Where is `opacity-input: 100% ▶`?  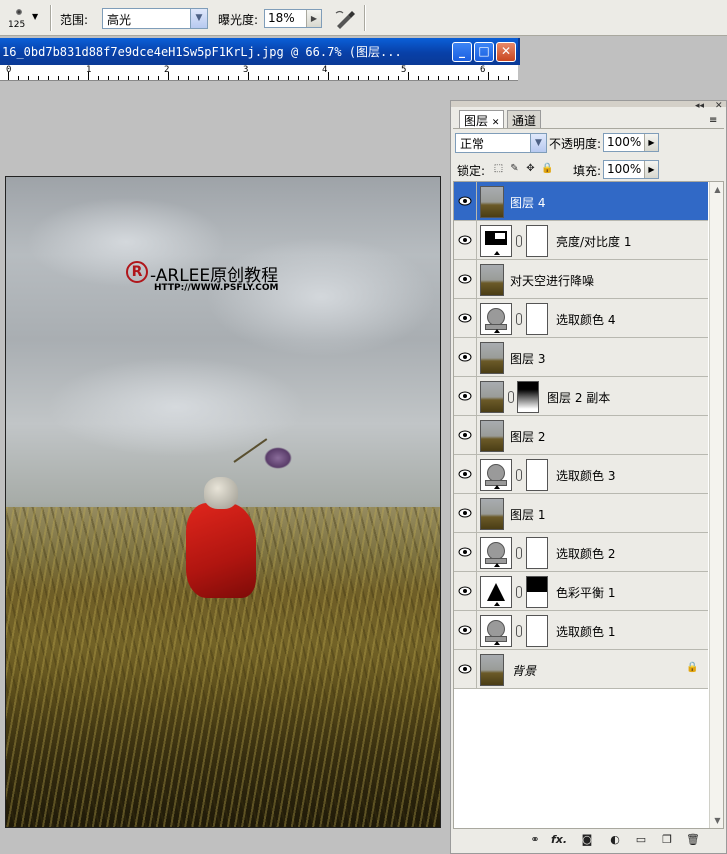
opacity-input: 100% ▶ is located at coordinates (631, 142).